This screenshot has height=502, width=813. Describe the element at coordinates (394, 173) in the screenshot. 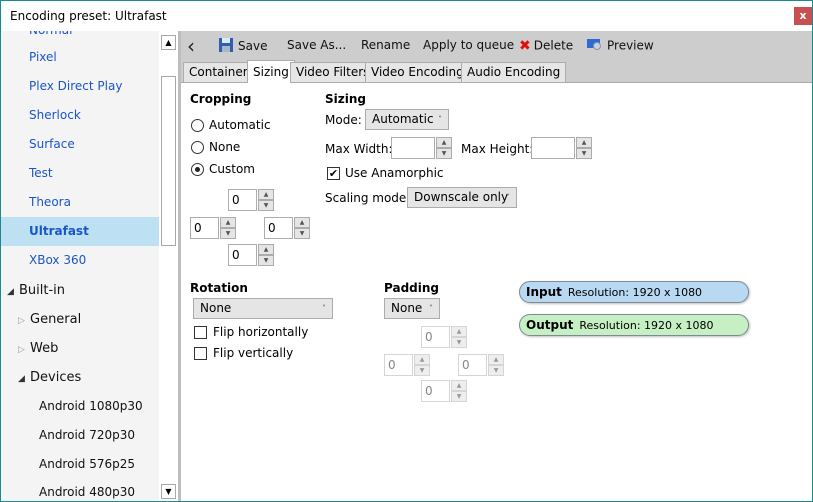

I see `use-anamorphic-label: Use Anamorphic` at that location.